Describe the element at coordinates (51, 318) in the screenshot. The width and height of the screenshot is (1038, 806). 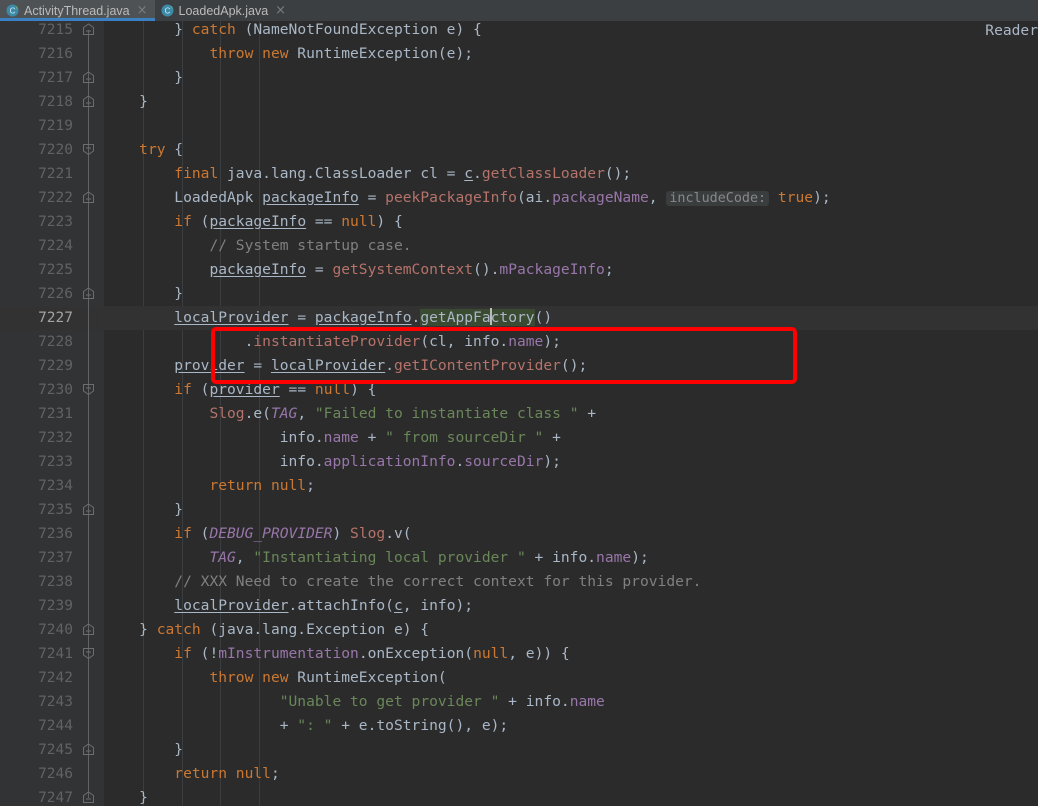
I see `line-number: 7227` at that location.